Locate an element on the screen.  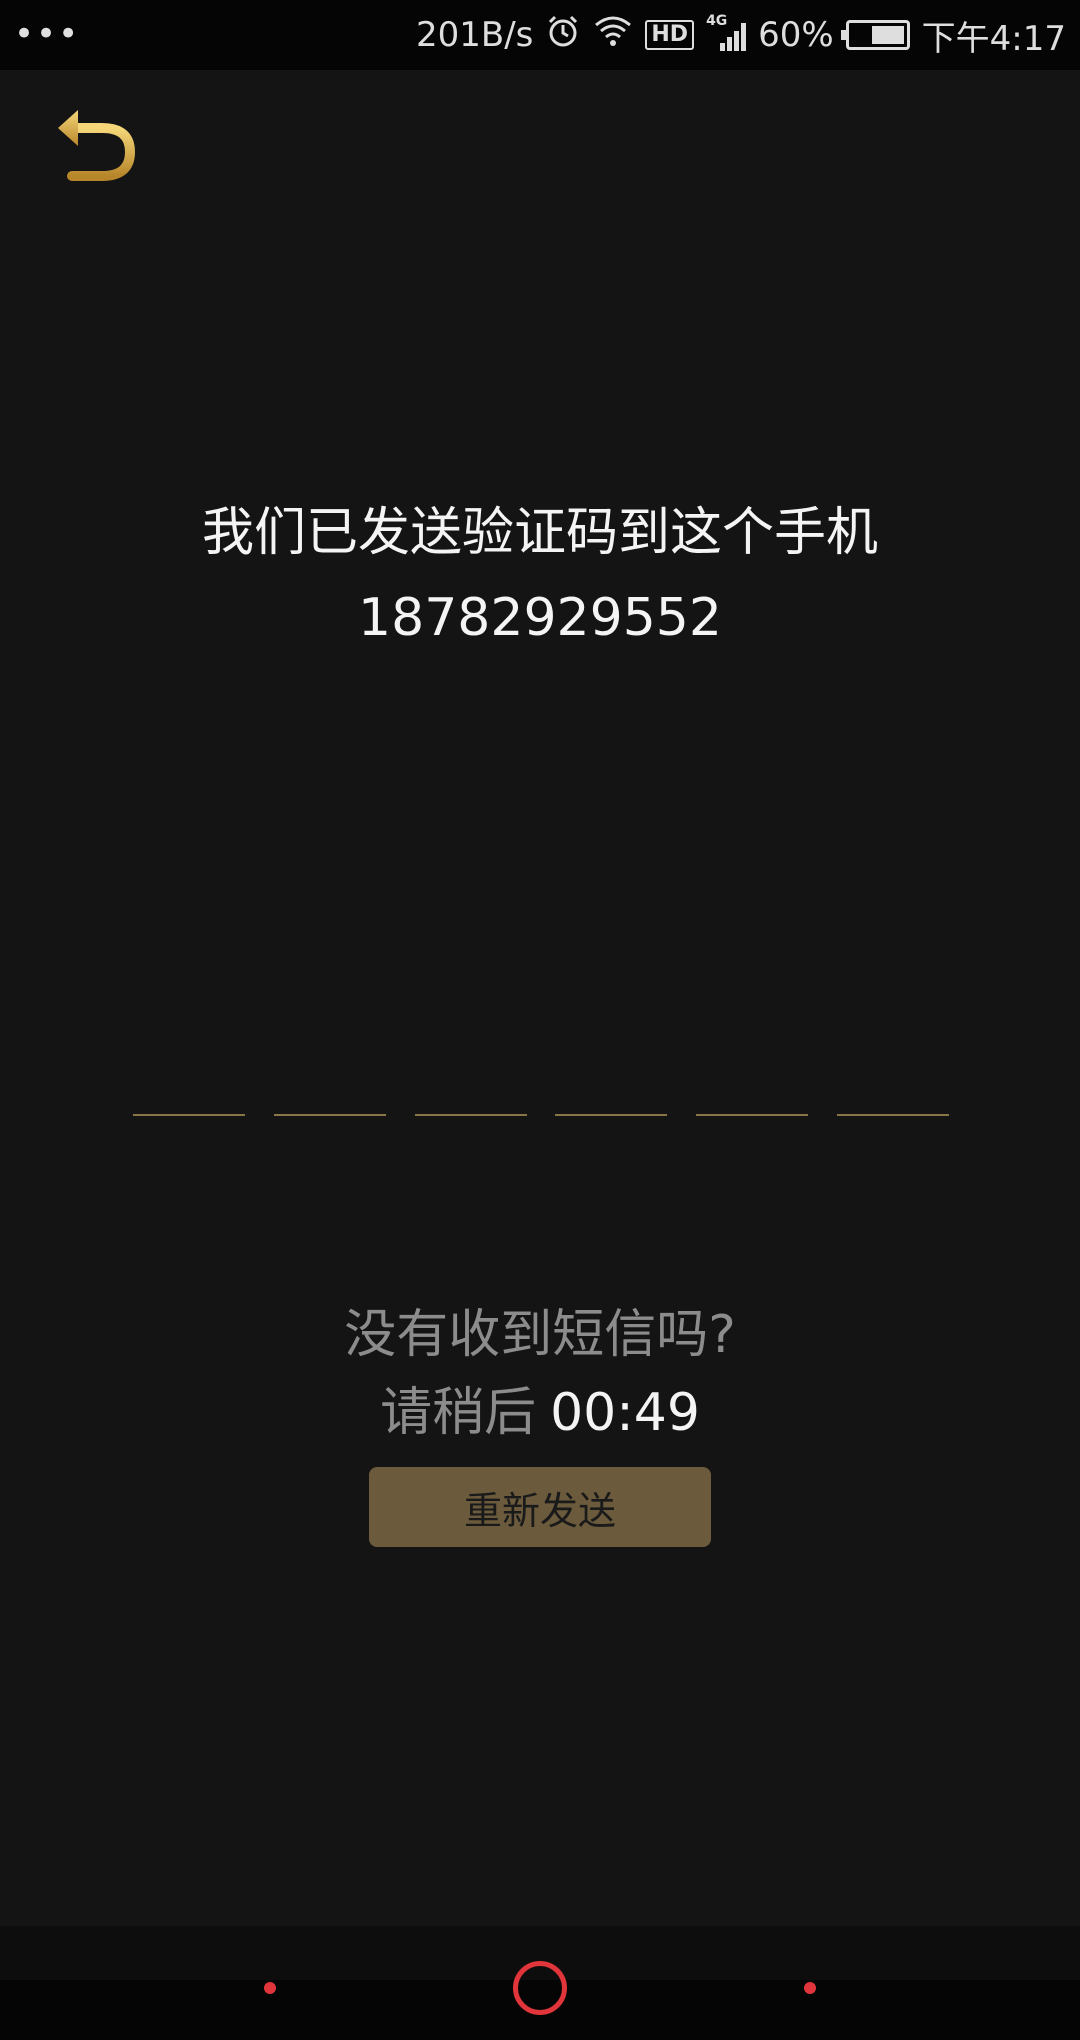
nav-home-button is located at coordinates (540, 1988).